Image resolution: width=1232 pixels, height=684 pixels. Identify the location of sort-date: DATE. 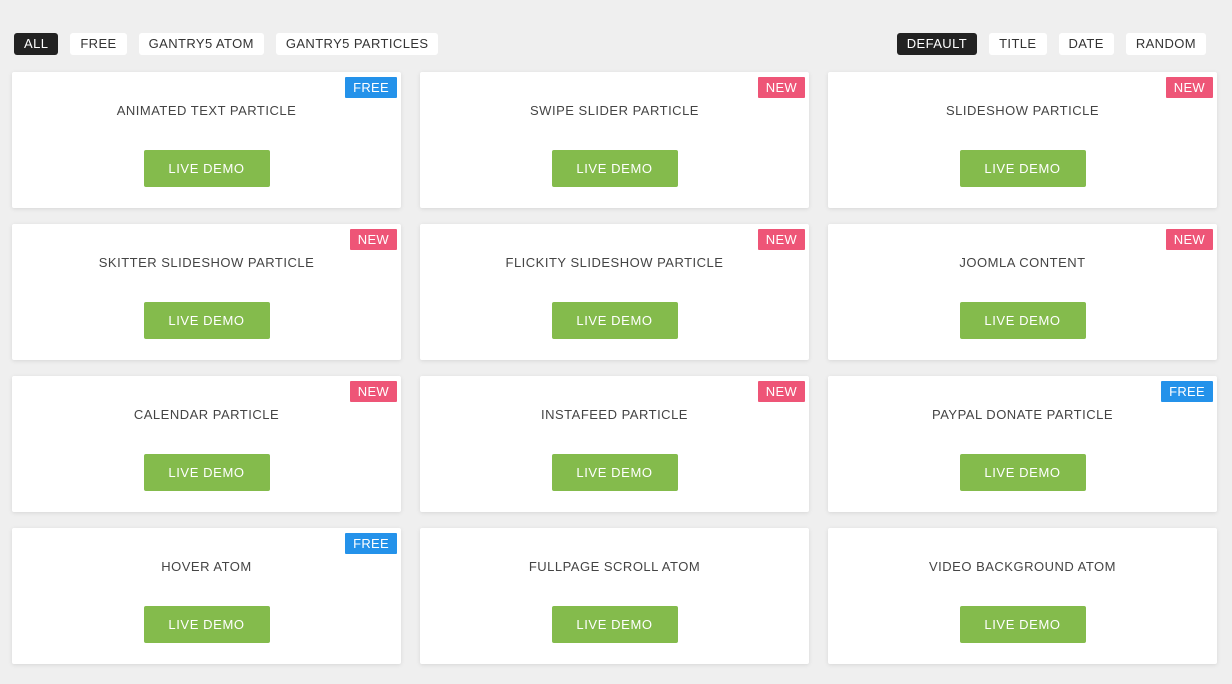
(1086, 44).